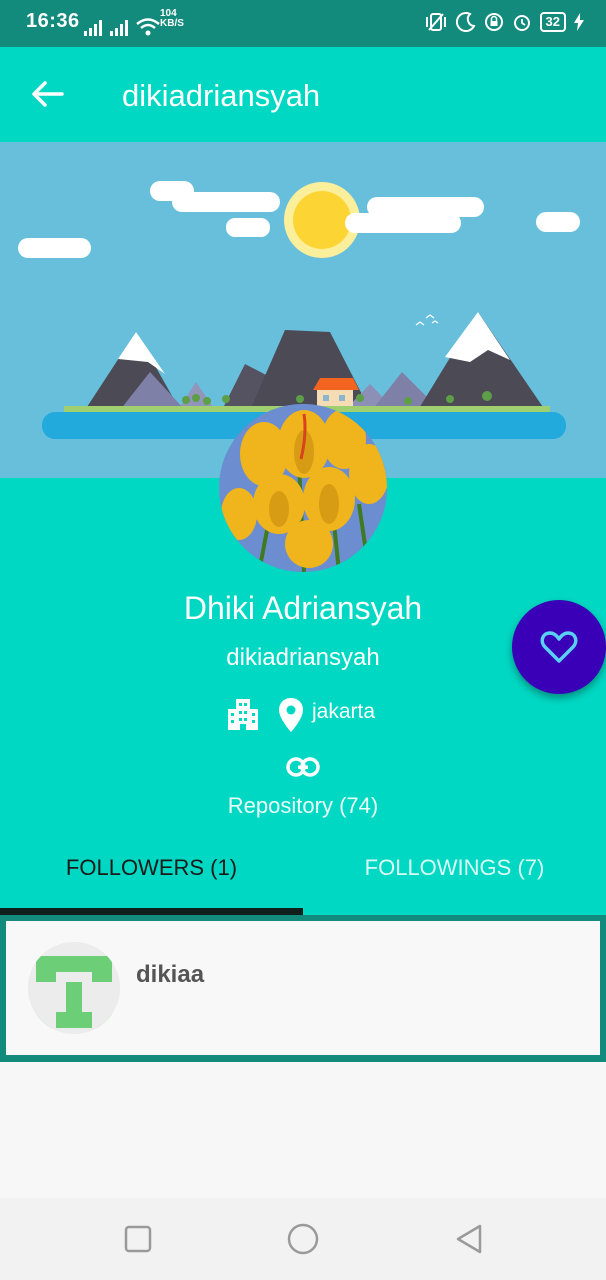  I want to click on profile-avatar, so click(303, 488).